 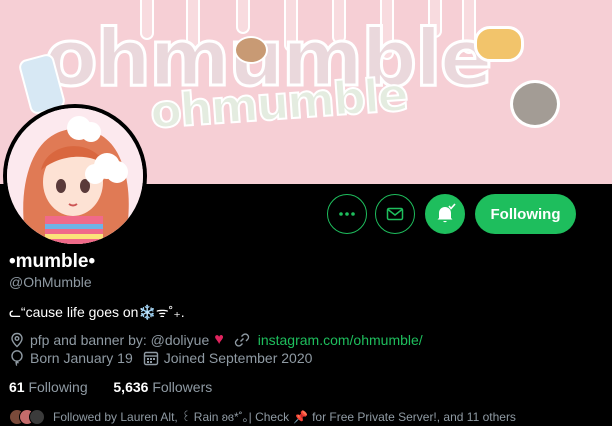 I want to click on bell-check-icon, so click(x=446, y=213).